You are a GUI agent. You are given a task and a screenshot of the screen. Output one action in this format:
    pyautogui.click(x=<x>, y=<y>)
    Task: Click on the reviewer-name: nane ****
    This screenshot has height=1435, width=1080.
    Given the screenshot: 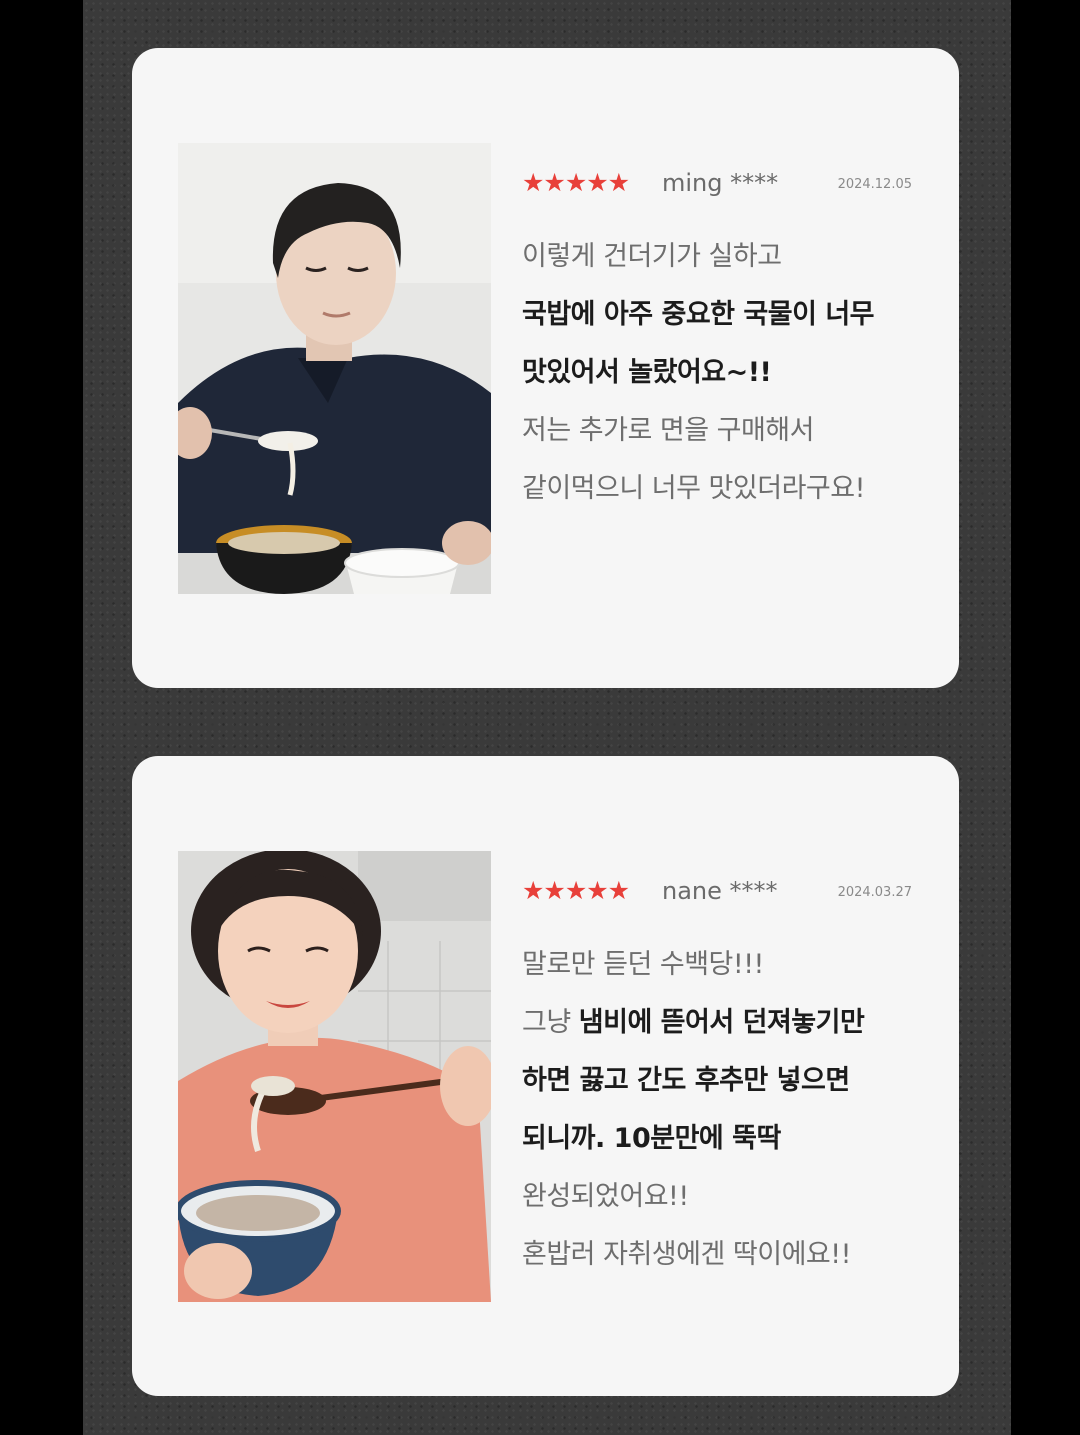 What is the action you would take?
    pyautogui.click(x=720, y=891)
    